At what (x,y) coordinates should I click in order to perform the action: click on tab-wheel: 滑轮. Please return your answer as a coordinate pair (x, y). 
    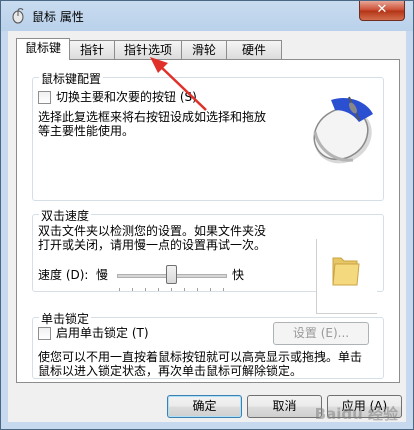
    Looking at the image, I should click on (204, 49).